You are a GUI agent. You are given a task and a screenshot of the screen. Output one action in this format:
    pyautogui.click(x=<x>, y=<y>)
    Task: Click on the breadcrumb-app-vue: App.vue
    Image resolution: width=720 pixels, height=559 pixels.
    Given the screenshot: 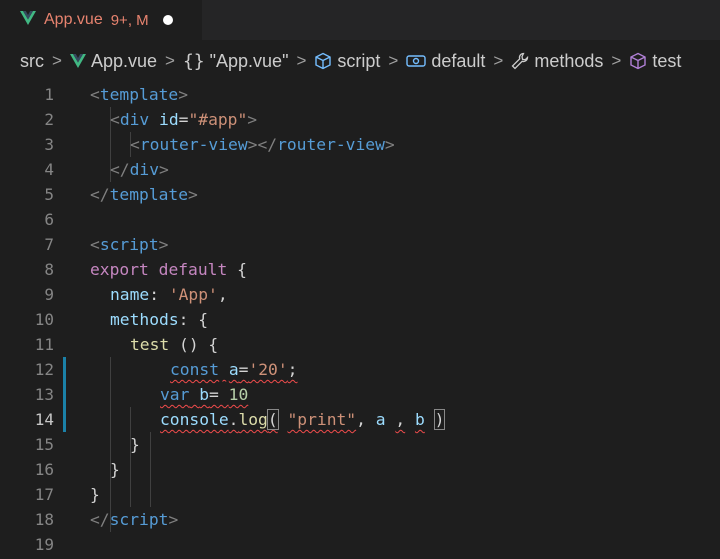 What is the action you would take?
    pyautogui.click(x=113, y=61)
    